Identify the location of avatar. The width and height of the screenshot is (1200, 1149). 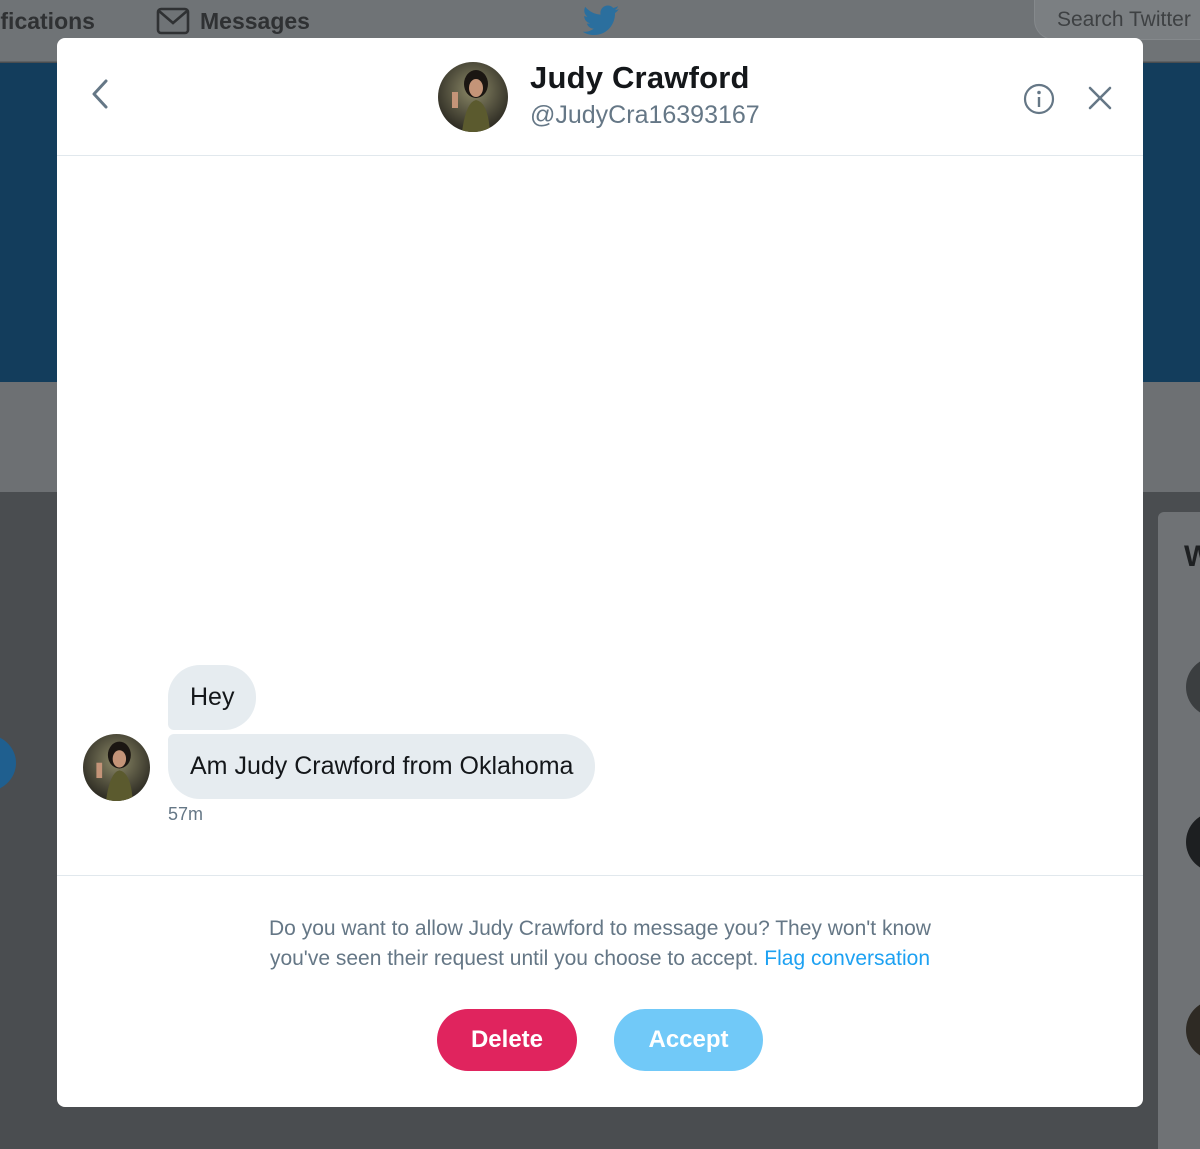
(473, 97).